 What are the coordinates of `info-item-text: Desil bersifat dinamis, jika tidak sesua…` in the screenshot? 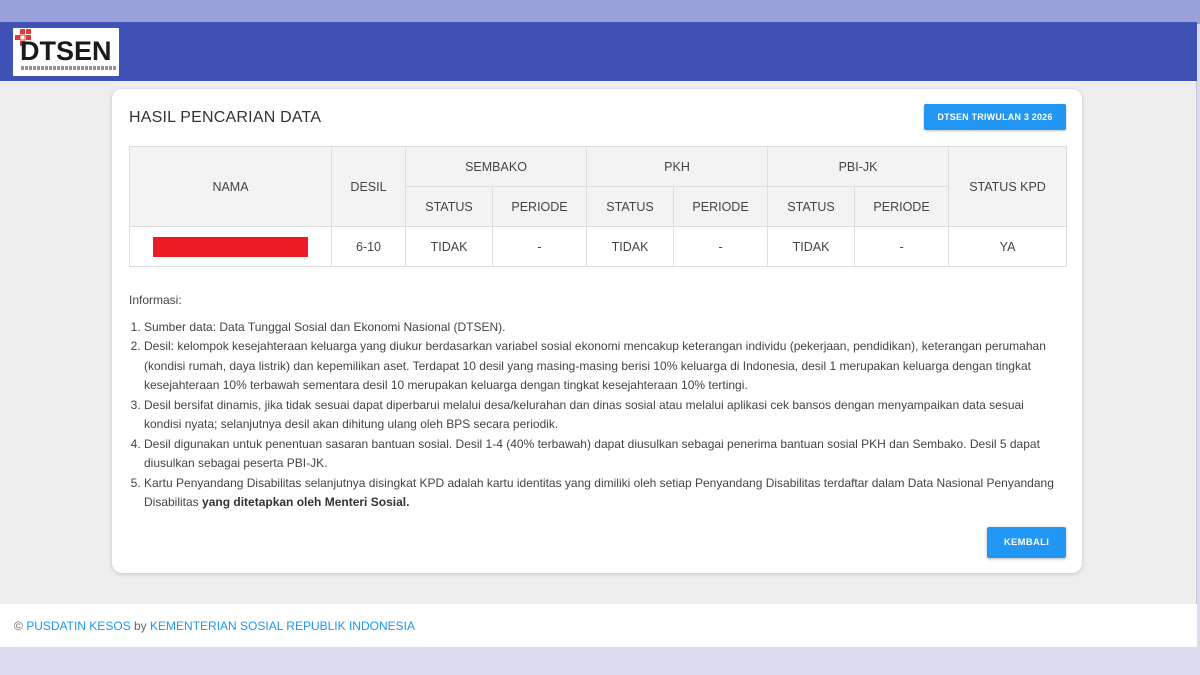 It's located at (584, 414).